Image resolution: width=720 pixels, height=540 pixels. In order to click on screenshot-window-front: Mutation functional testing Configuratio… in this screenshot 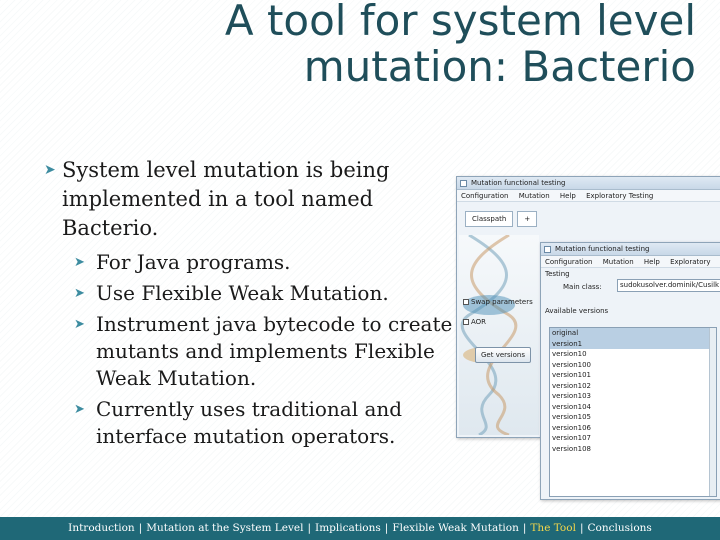, I will do `click(630, 371)`.